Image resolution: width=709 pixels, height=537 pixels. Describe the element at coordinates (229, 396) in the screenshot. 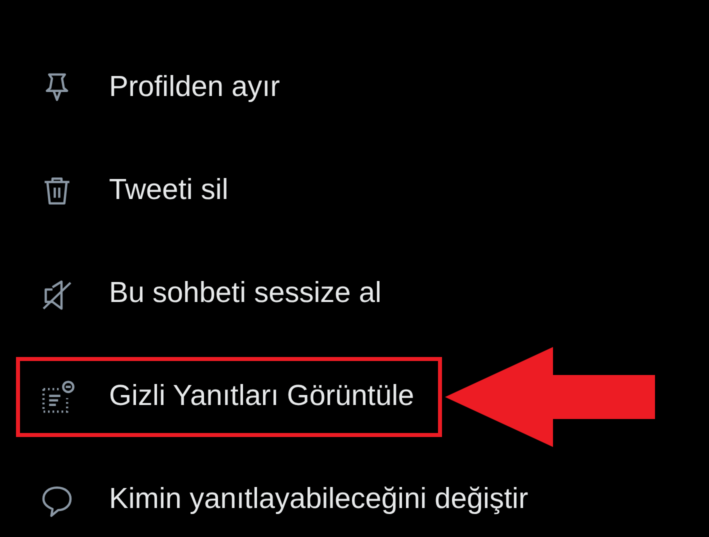

I see `menu-item: Gizli Yanıtları Görüntüle` at that location.